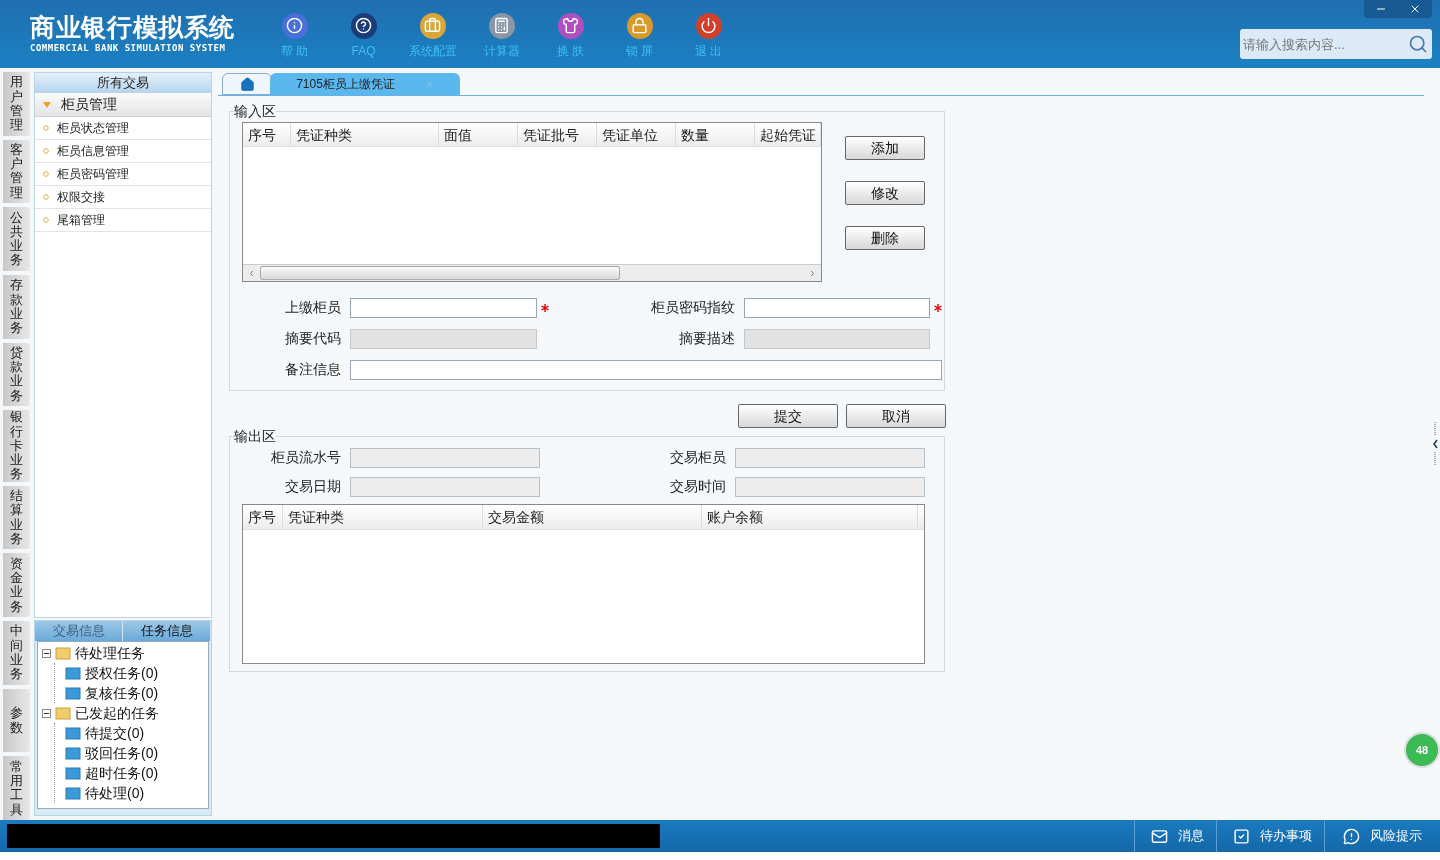  What do you see at coordinates (715, 134) in the screenshot?
I see `column-header: 数量` at bounding box center [715, 134].